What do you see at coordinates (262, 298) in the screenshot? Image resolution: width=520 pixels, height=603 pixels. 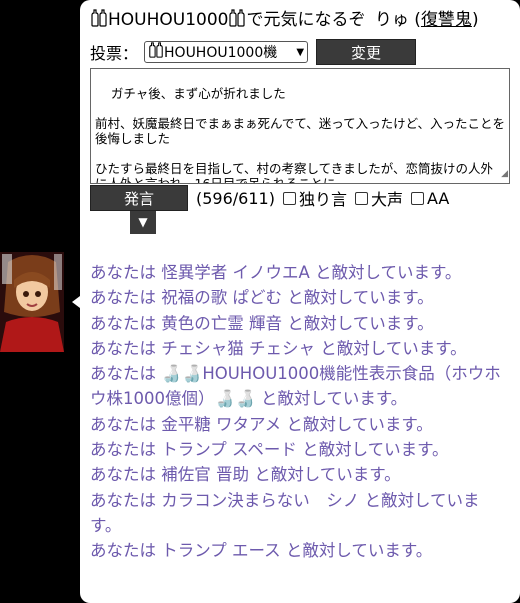 I see `list-item: あなたは 祝福の歌 ぱどむ と敵対しています。` at bounding box center [262, 298].